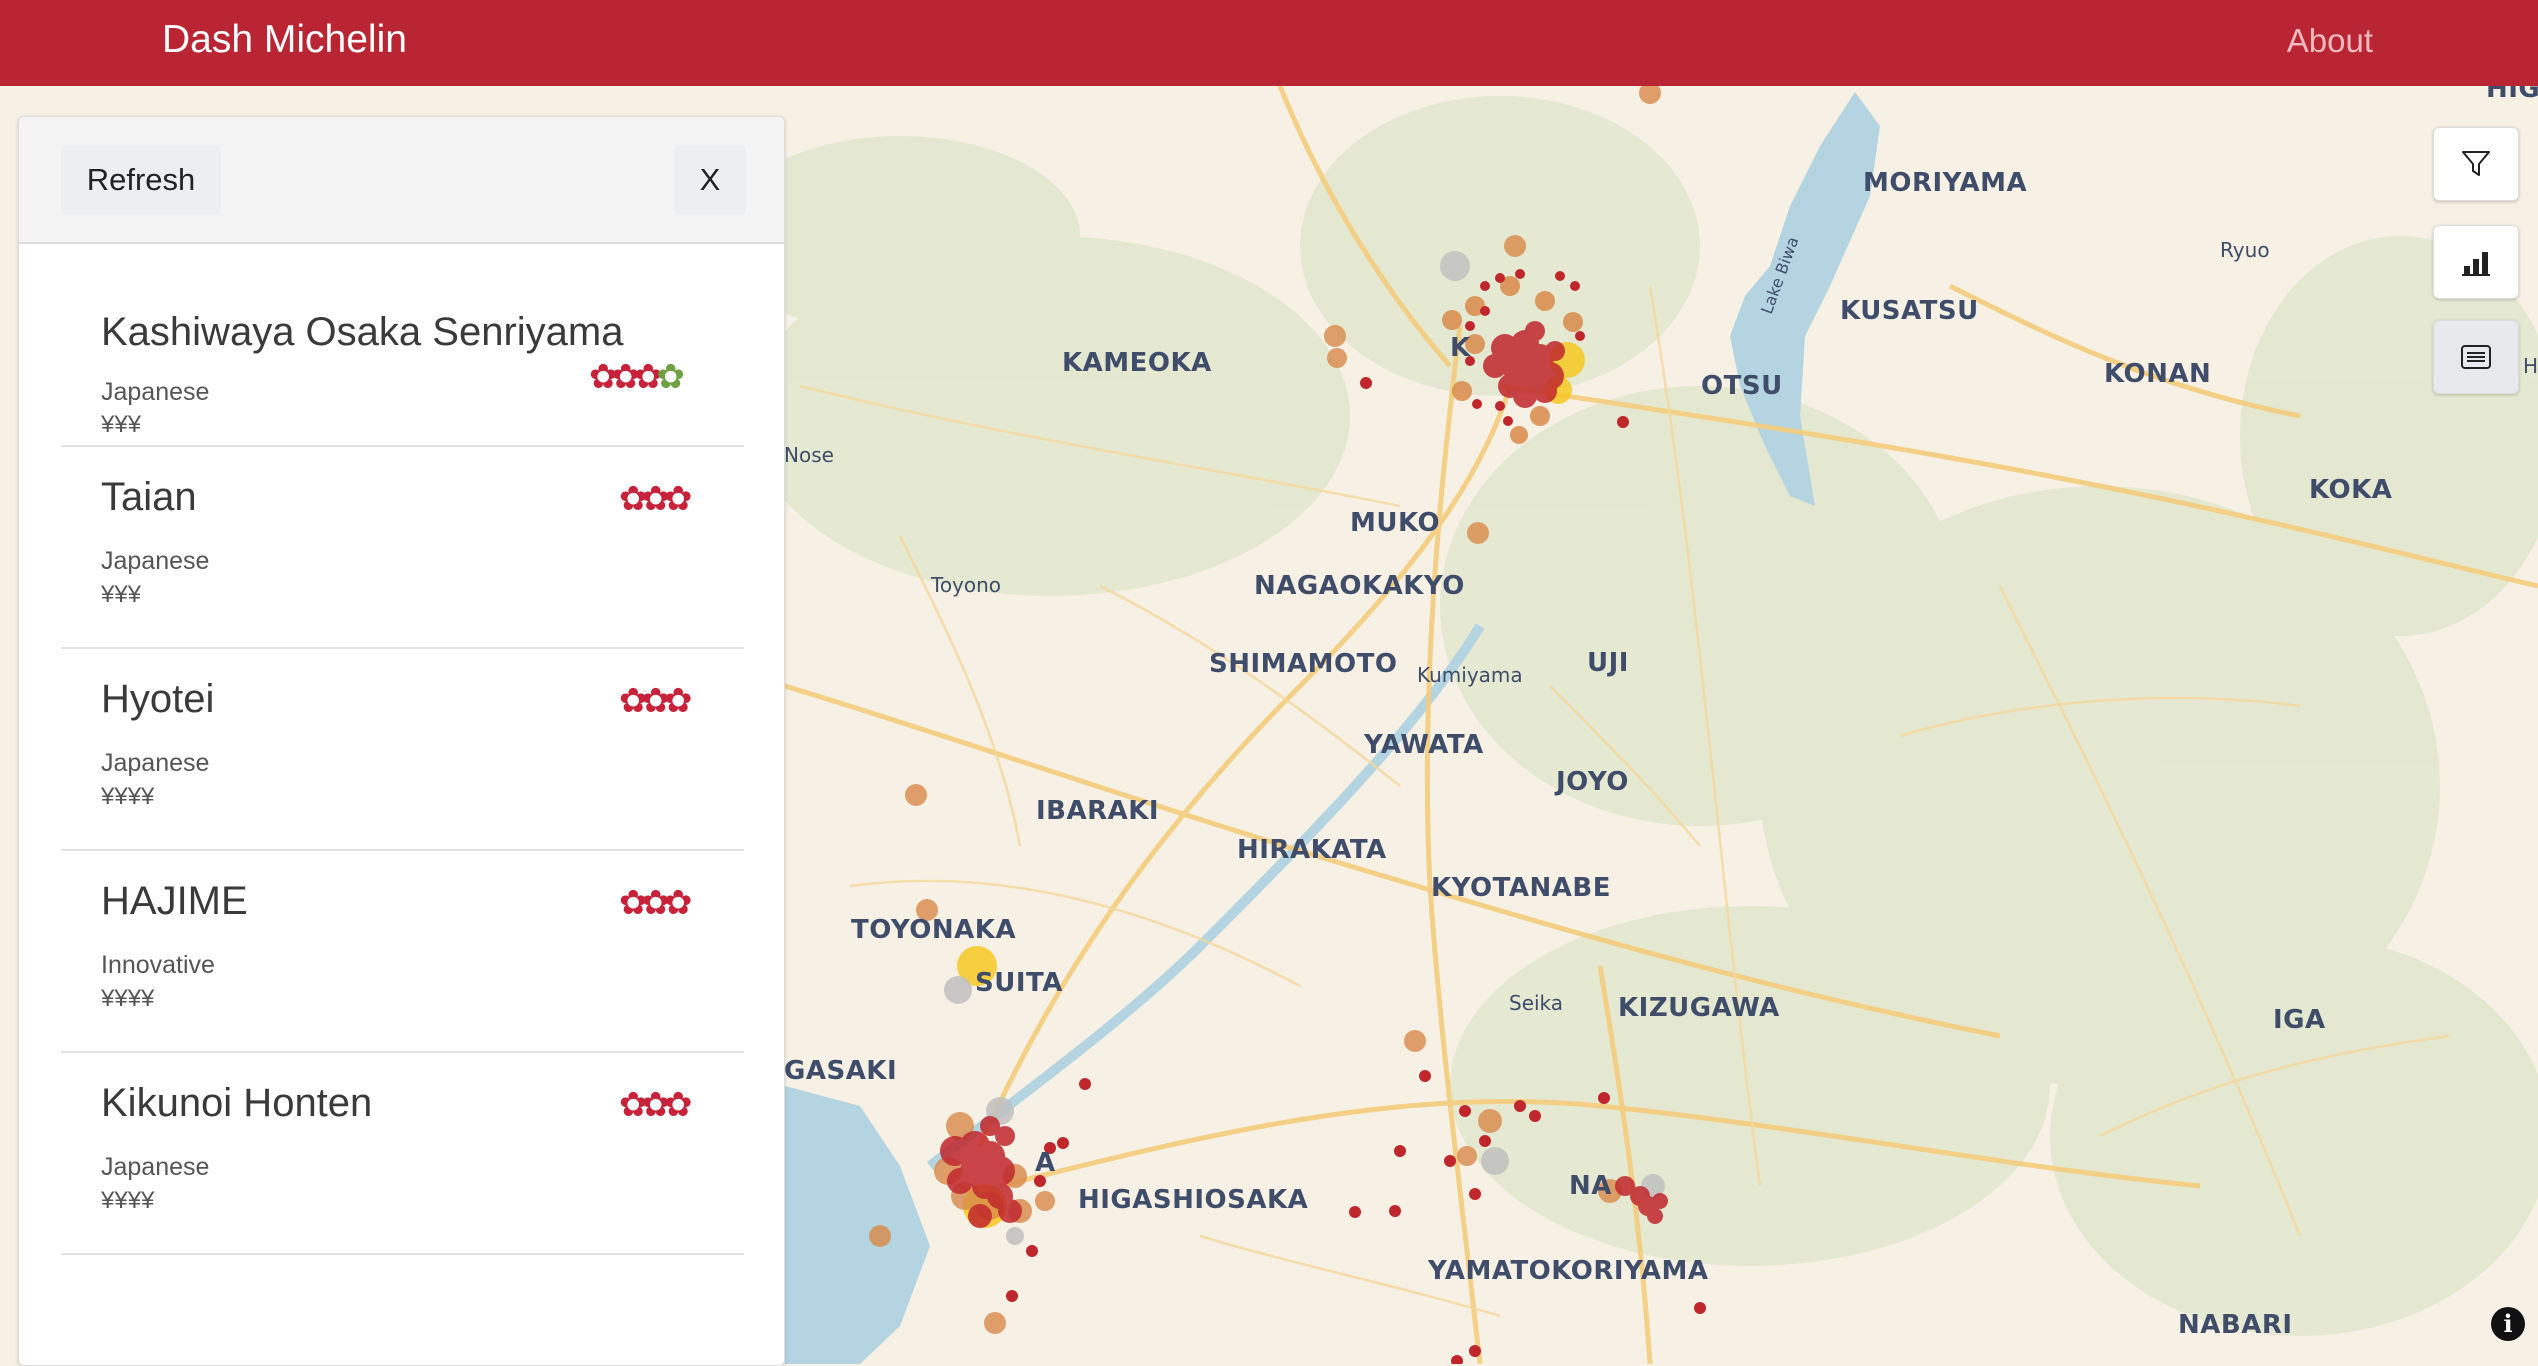 Image resolution: width=2538 pixels, height=1366 pixels. Describe the element at coordinates (1742, 386) in the screenshot. I see `map-label: OTSU` at that location.